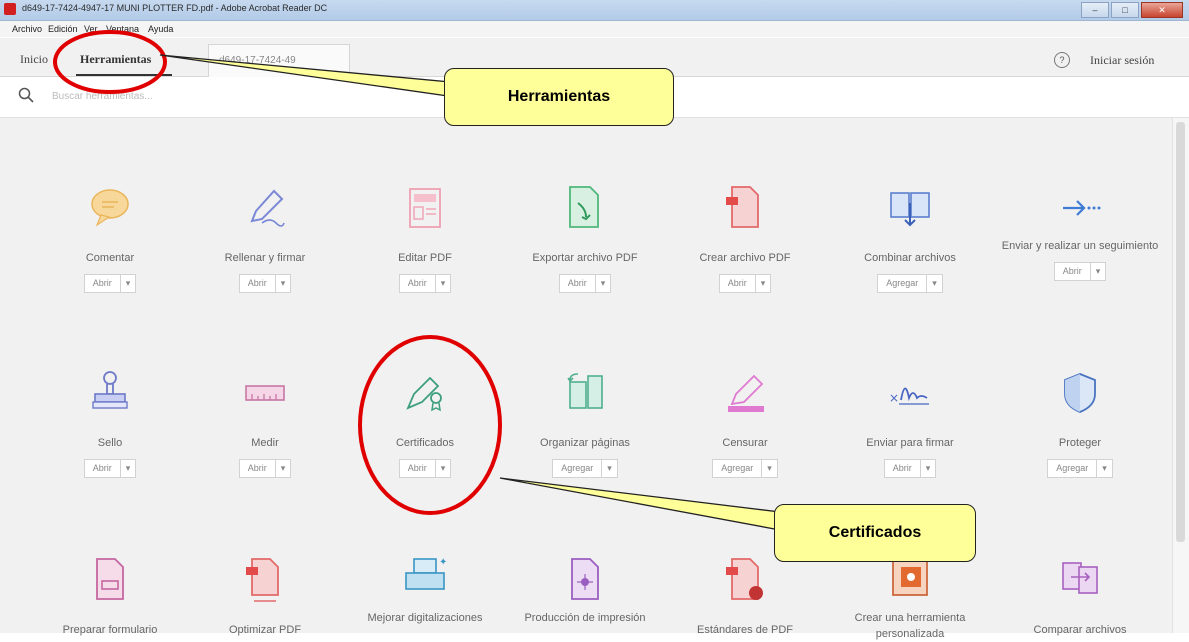  Describe the element at coordinates (265, 630) in the screenshot. I see `tool-label: Optimizar PDF` at that location.